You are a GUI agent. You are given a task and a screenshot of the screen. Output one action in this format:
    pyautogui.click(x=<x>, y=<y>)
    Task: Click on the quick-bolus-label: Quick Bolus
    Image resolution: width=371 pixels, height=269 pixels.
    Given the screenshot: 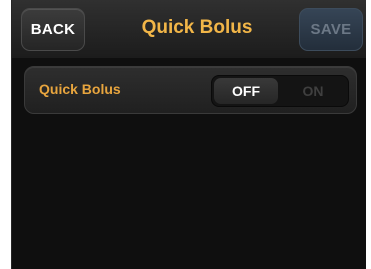 What is the action you would take?
    pyautogui.click(x=80, y=89)
    